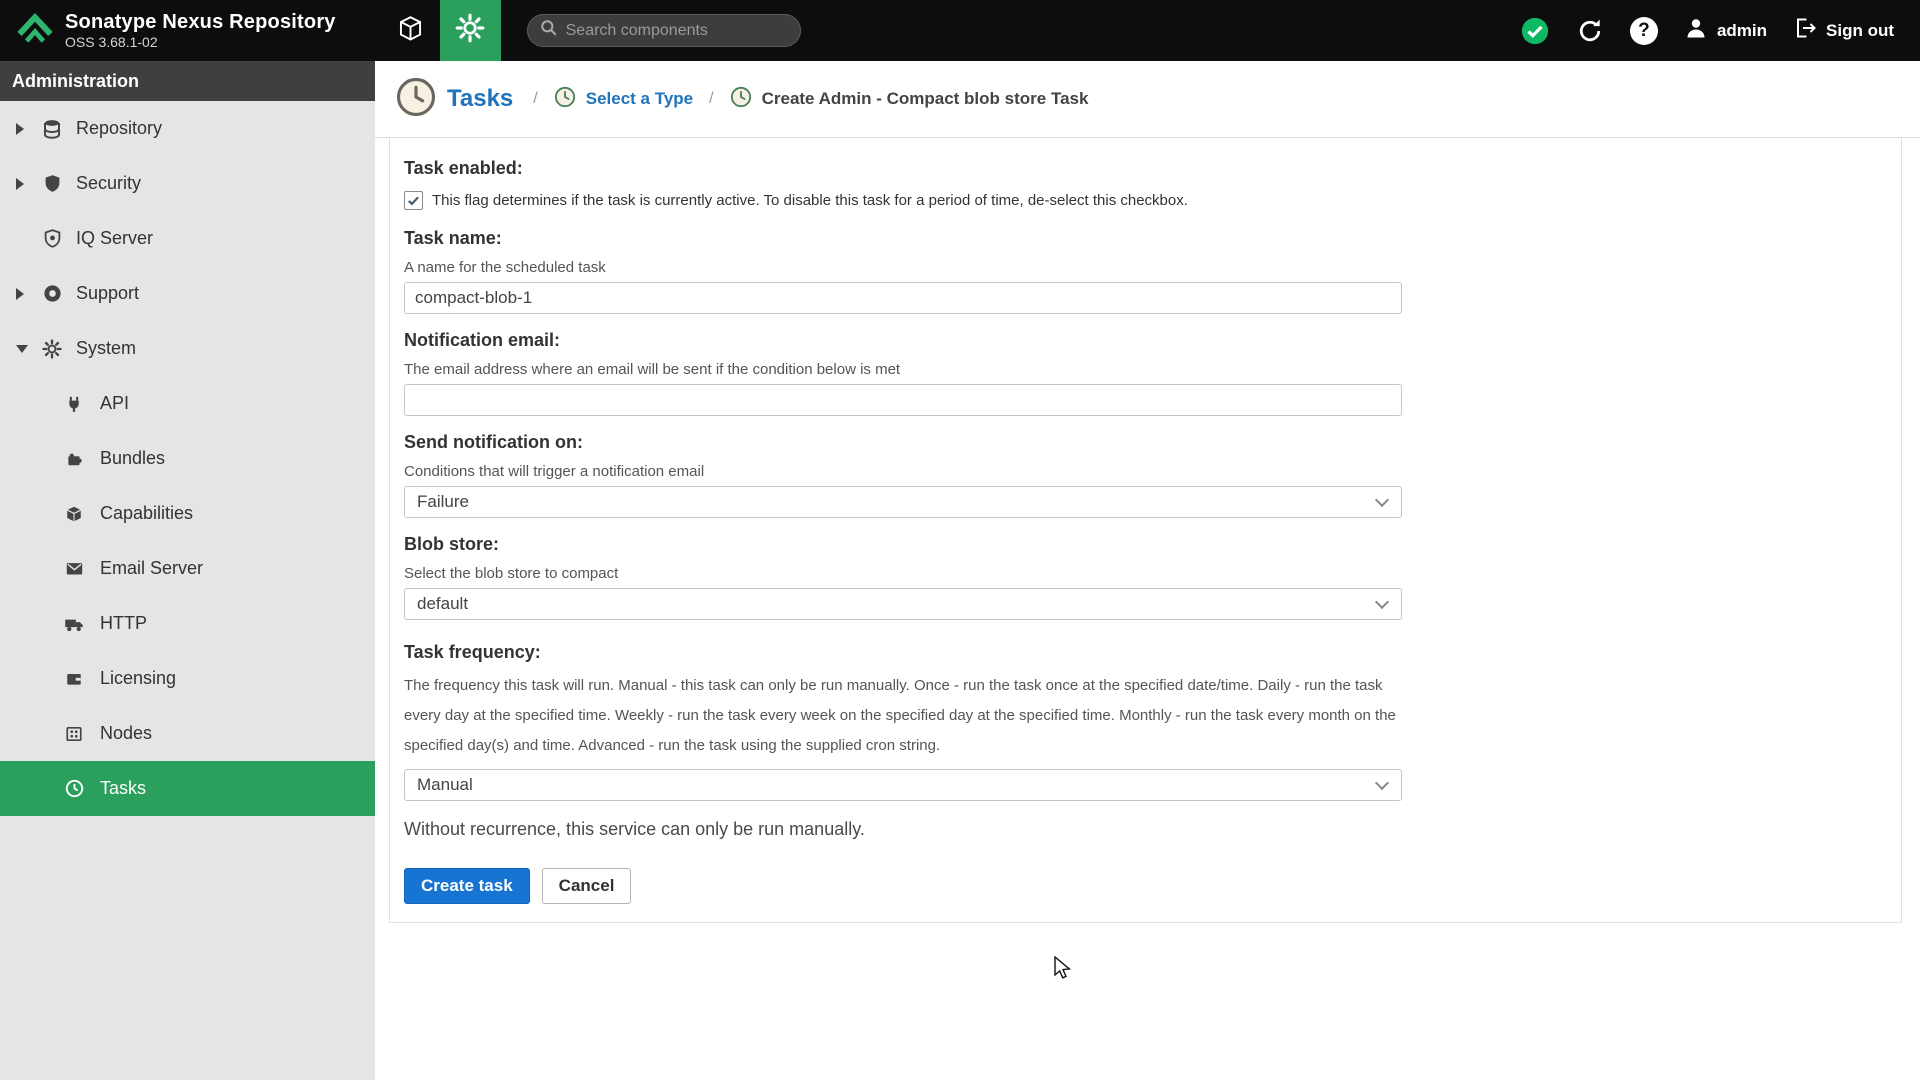 The width and height of the screenshot is (1920, 1080). What do you see at coordinates (52, 238) in the screenshot?
I see `iq-shield-icon` at bounding box center [52, 238].